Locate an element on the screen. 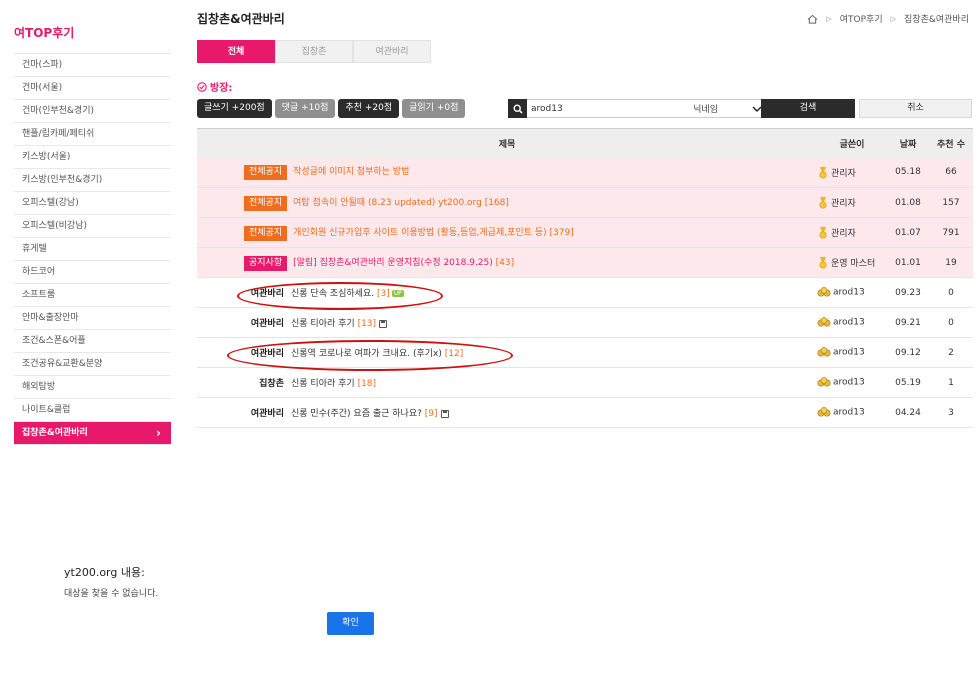 Image resolution: width=979 pixels, height=687 pixels. sidebar-item: 건마(스파) is located at coordinates (92, 65).